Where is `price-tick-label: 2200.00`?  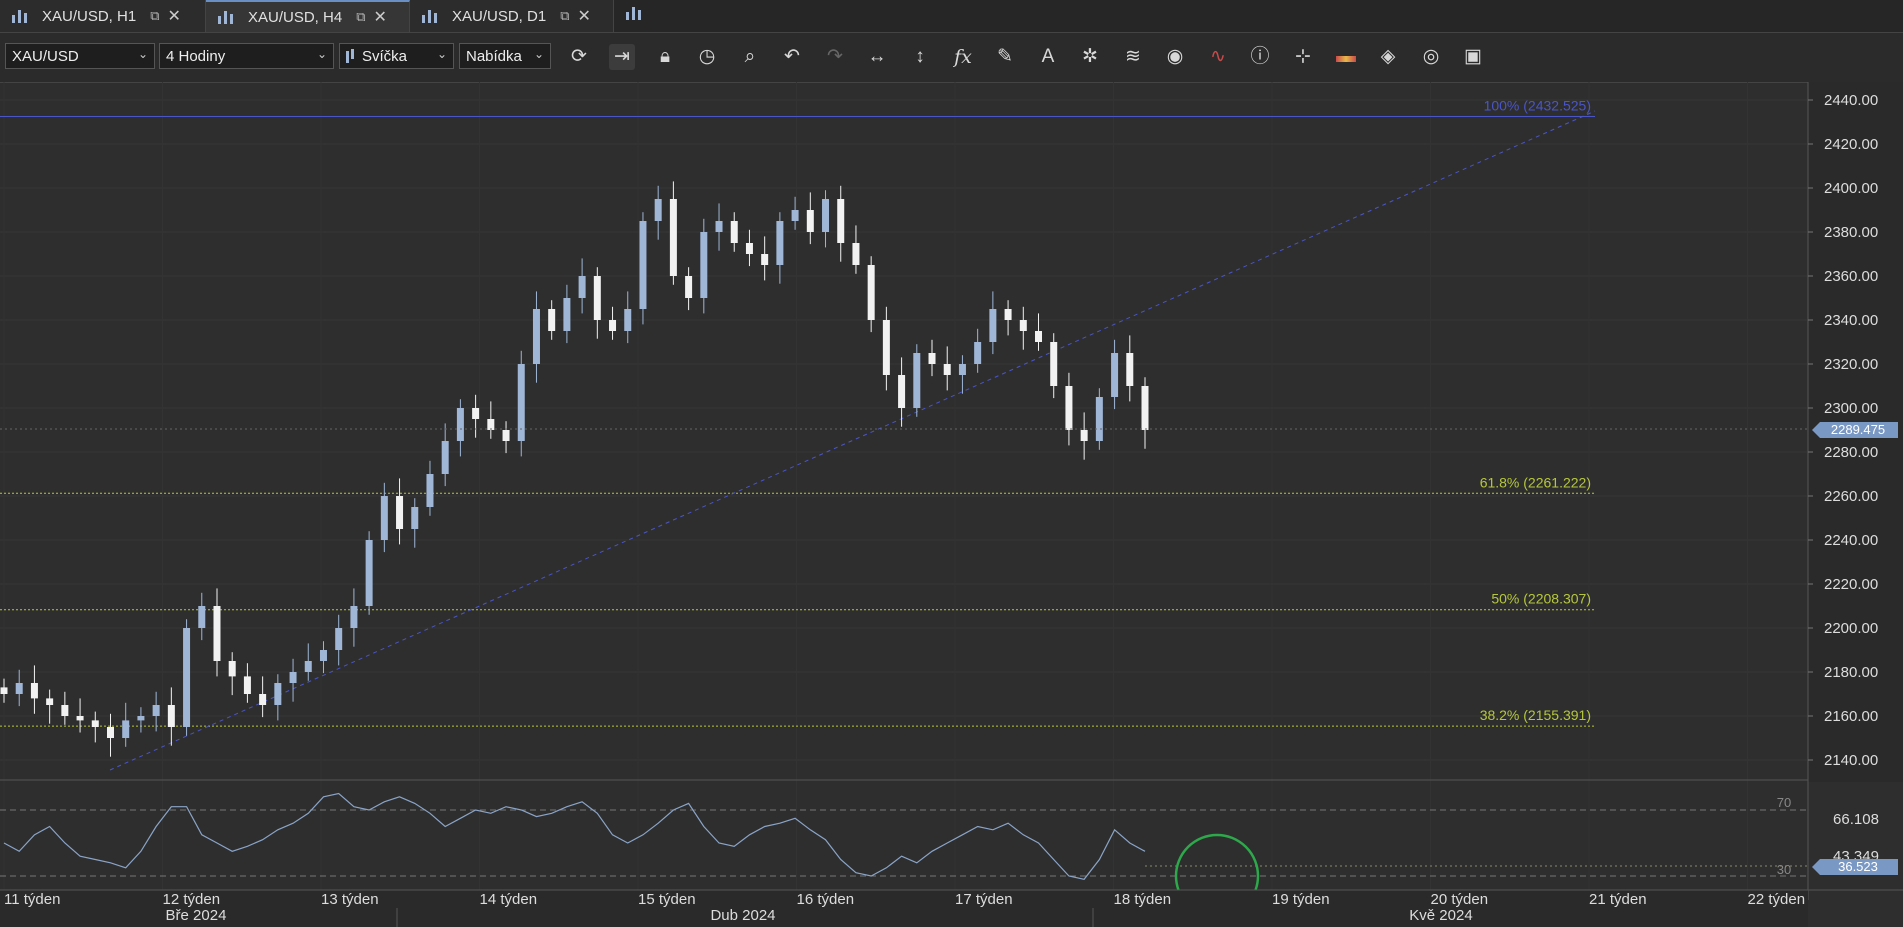
price-tick-label: 2200.00 is located at coordinates (1851, 628).